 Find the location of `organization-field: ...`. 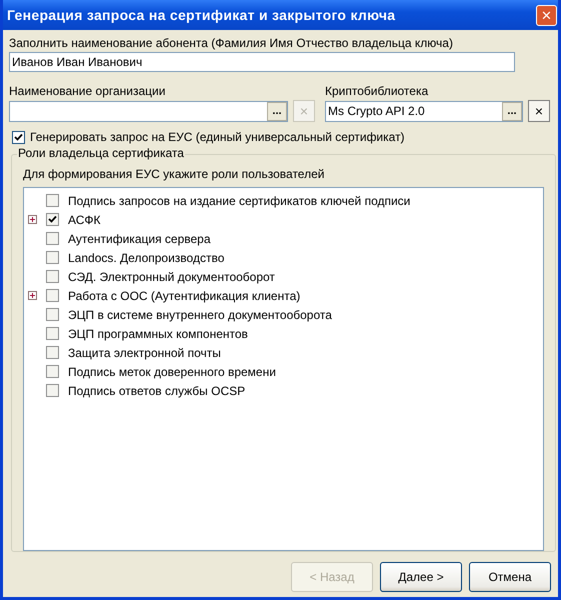

organization-field: ... is located at coordinates (148, 111).